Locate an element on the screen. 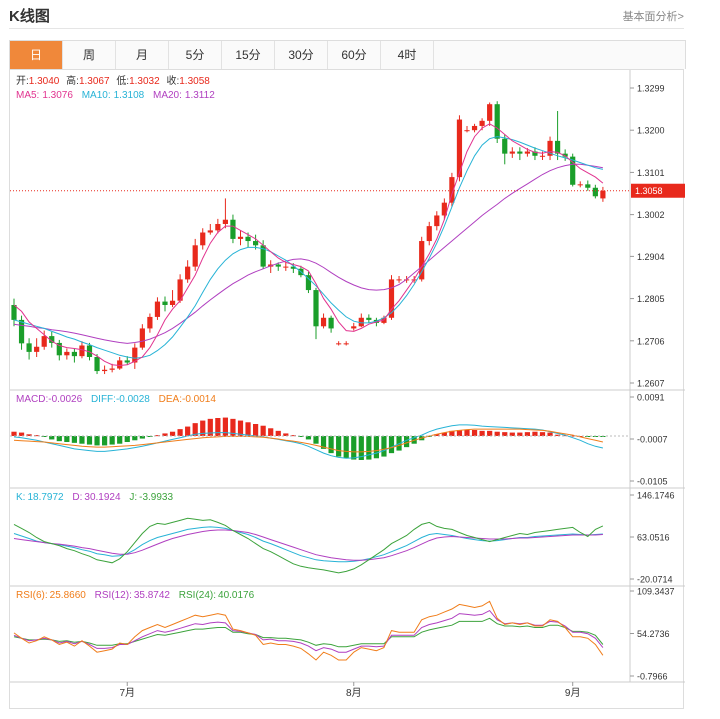 The width and height of the screenshot is (720, 719). price-axis-tick-label: 1.2805 is located at coordinates (651, 299).